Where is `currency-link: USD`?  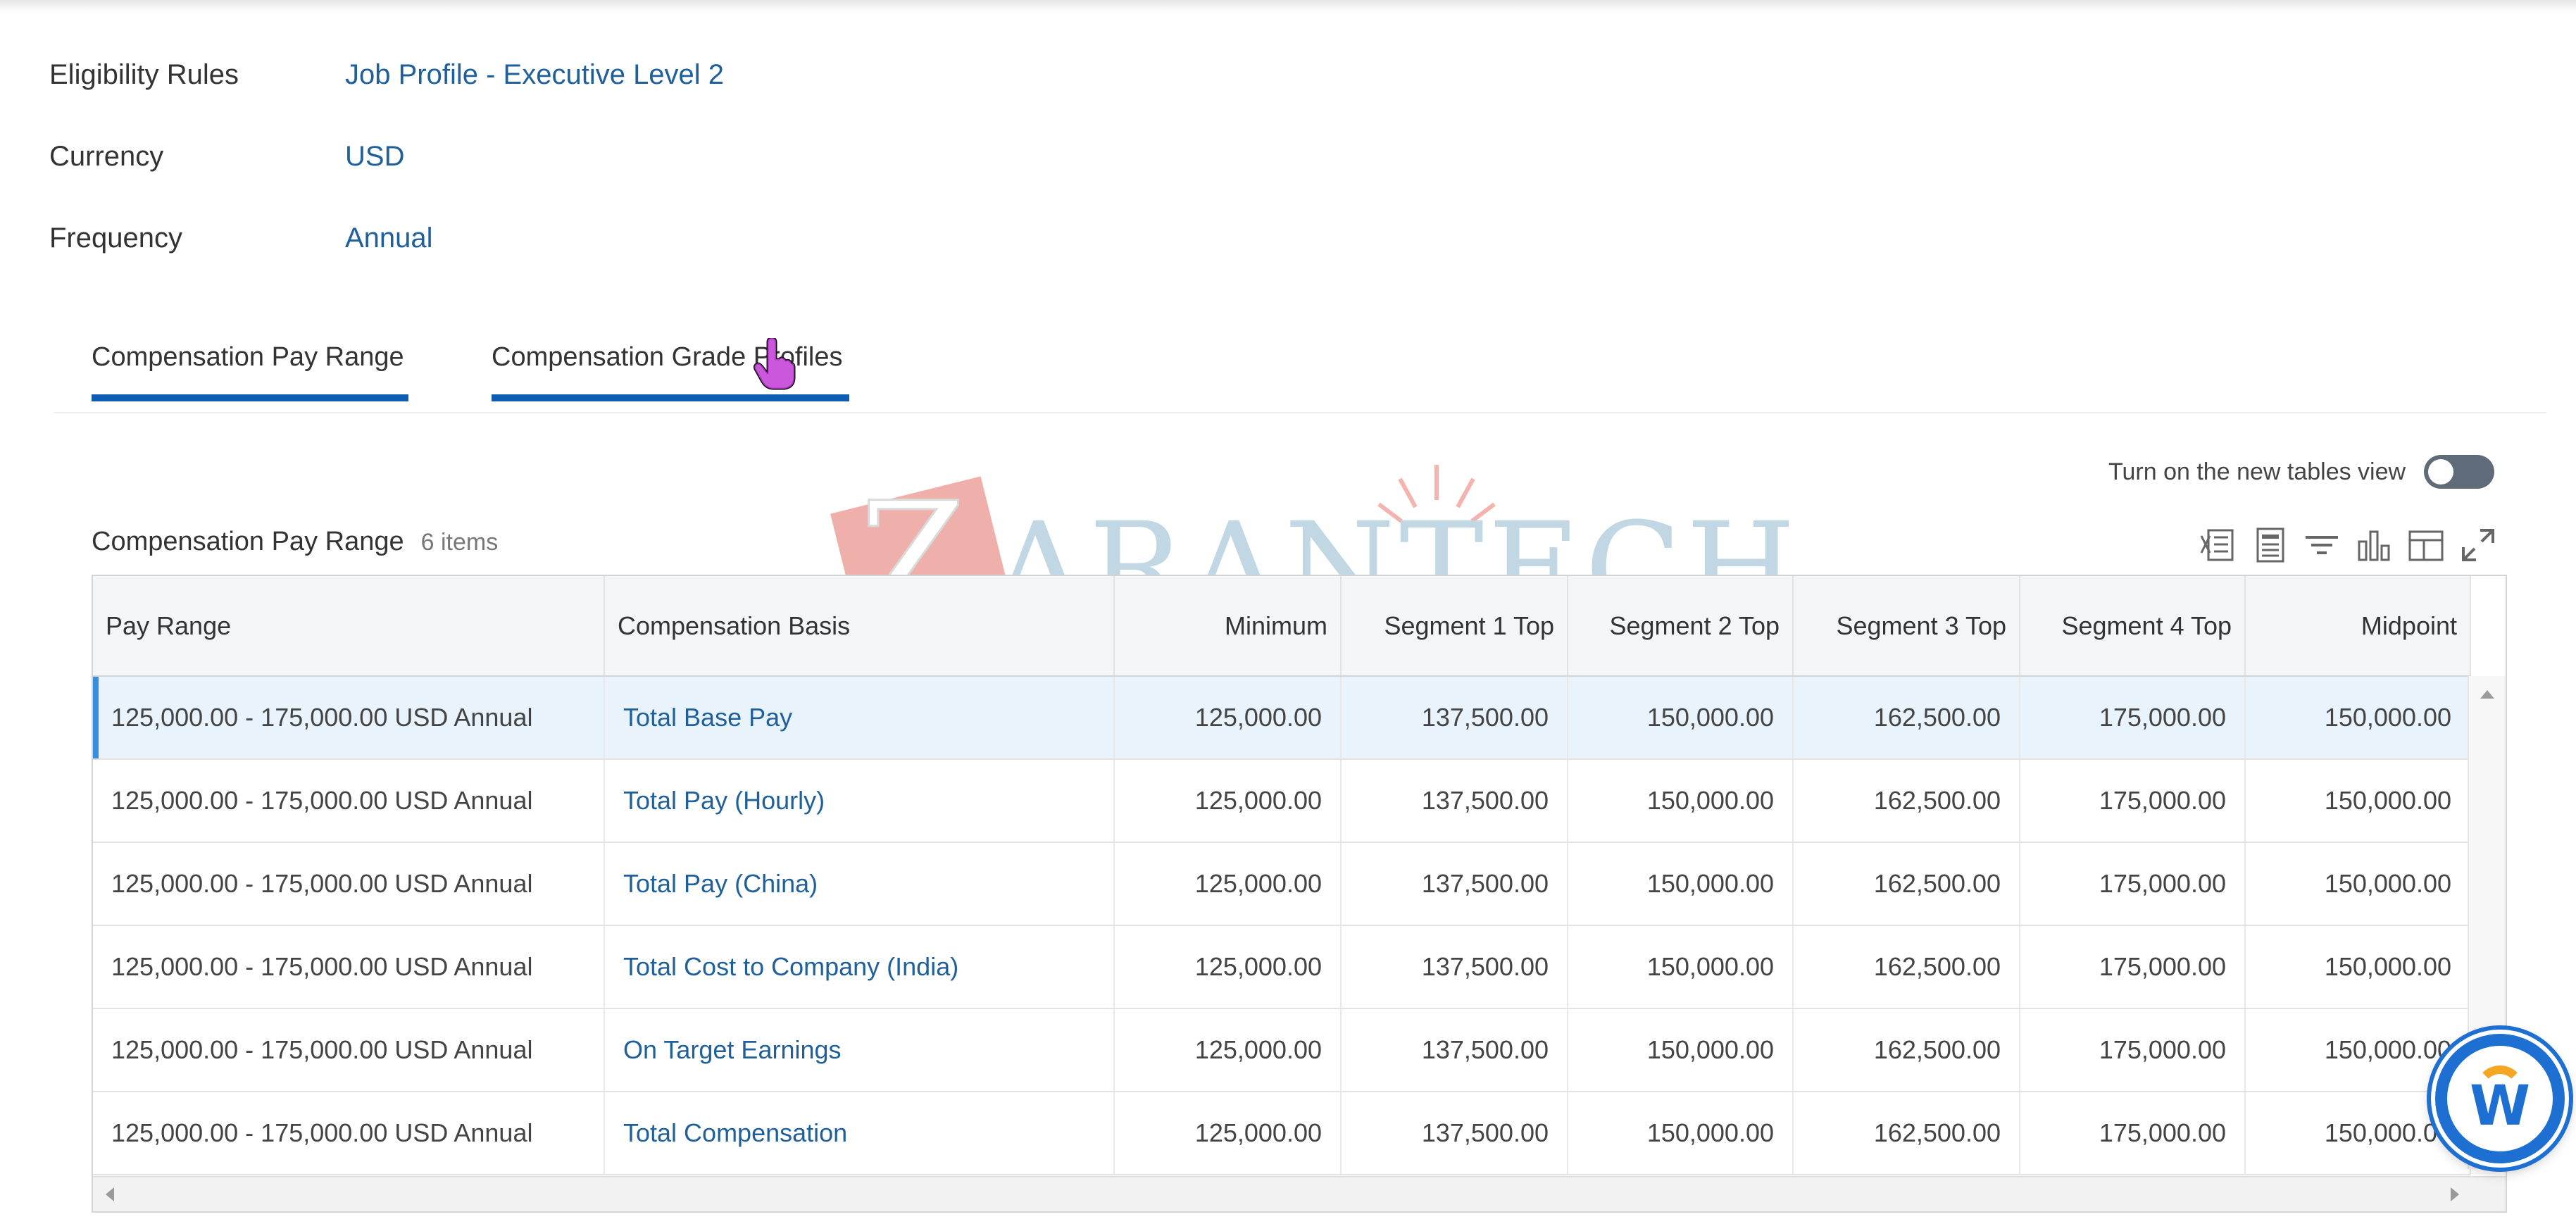 currency-link: USD is located at coordinates (374, 157).